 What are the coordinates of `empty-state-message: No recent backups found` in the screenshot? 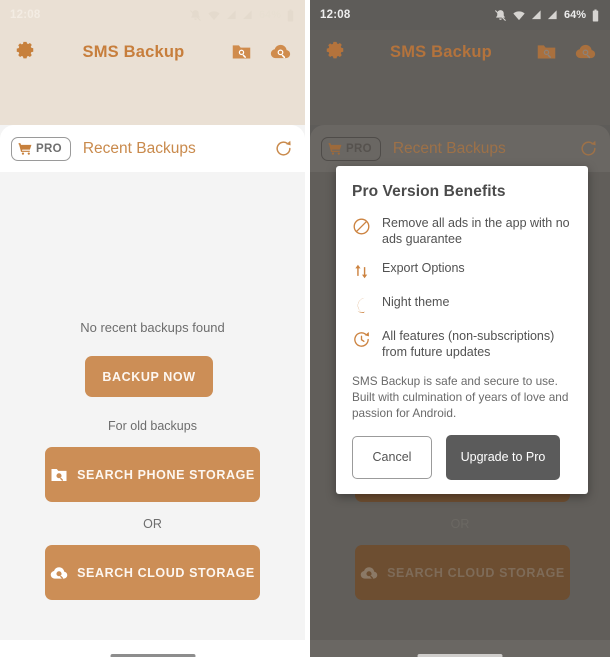 It's located at (152, 327).